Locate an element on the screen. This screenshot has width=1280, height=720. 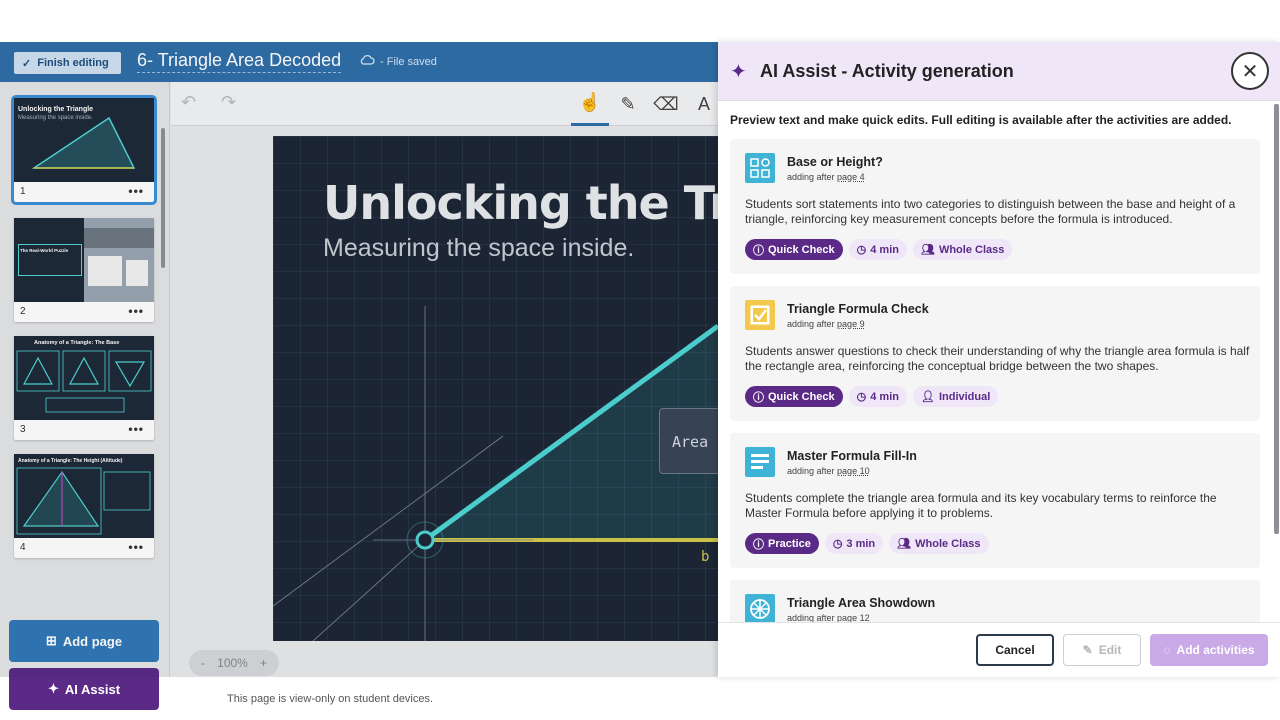
redo-icon: ↷ is located at coordinates (228, 102).